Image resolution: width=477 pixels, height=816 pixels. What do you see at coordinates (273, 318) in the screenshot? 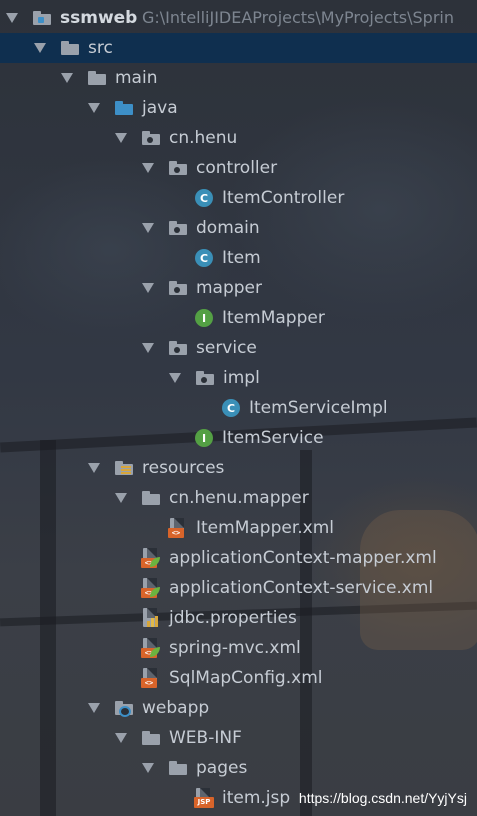
I see `tree-node-label: ItemMapper` at bounding box center [273, 318].